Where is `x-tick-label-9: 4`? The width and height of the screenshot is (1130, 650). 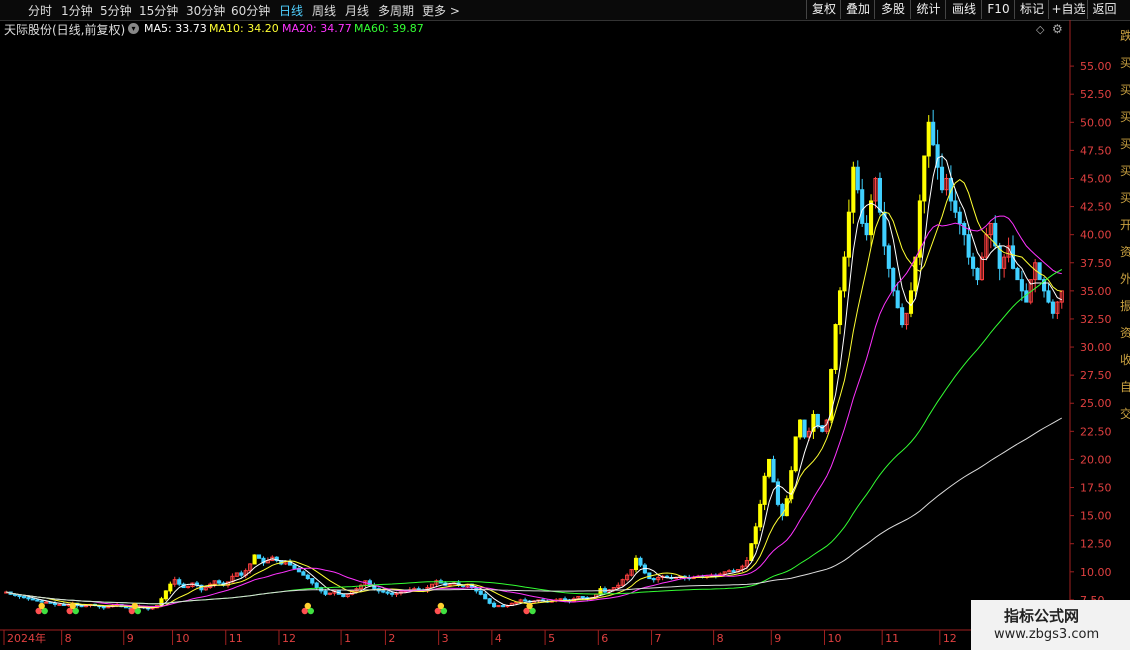
x-tick-label-9: 4 is located at coordinates (498, 638).